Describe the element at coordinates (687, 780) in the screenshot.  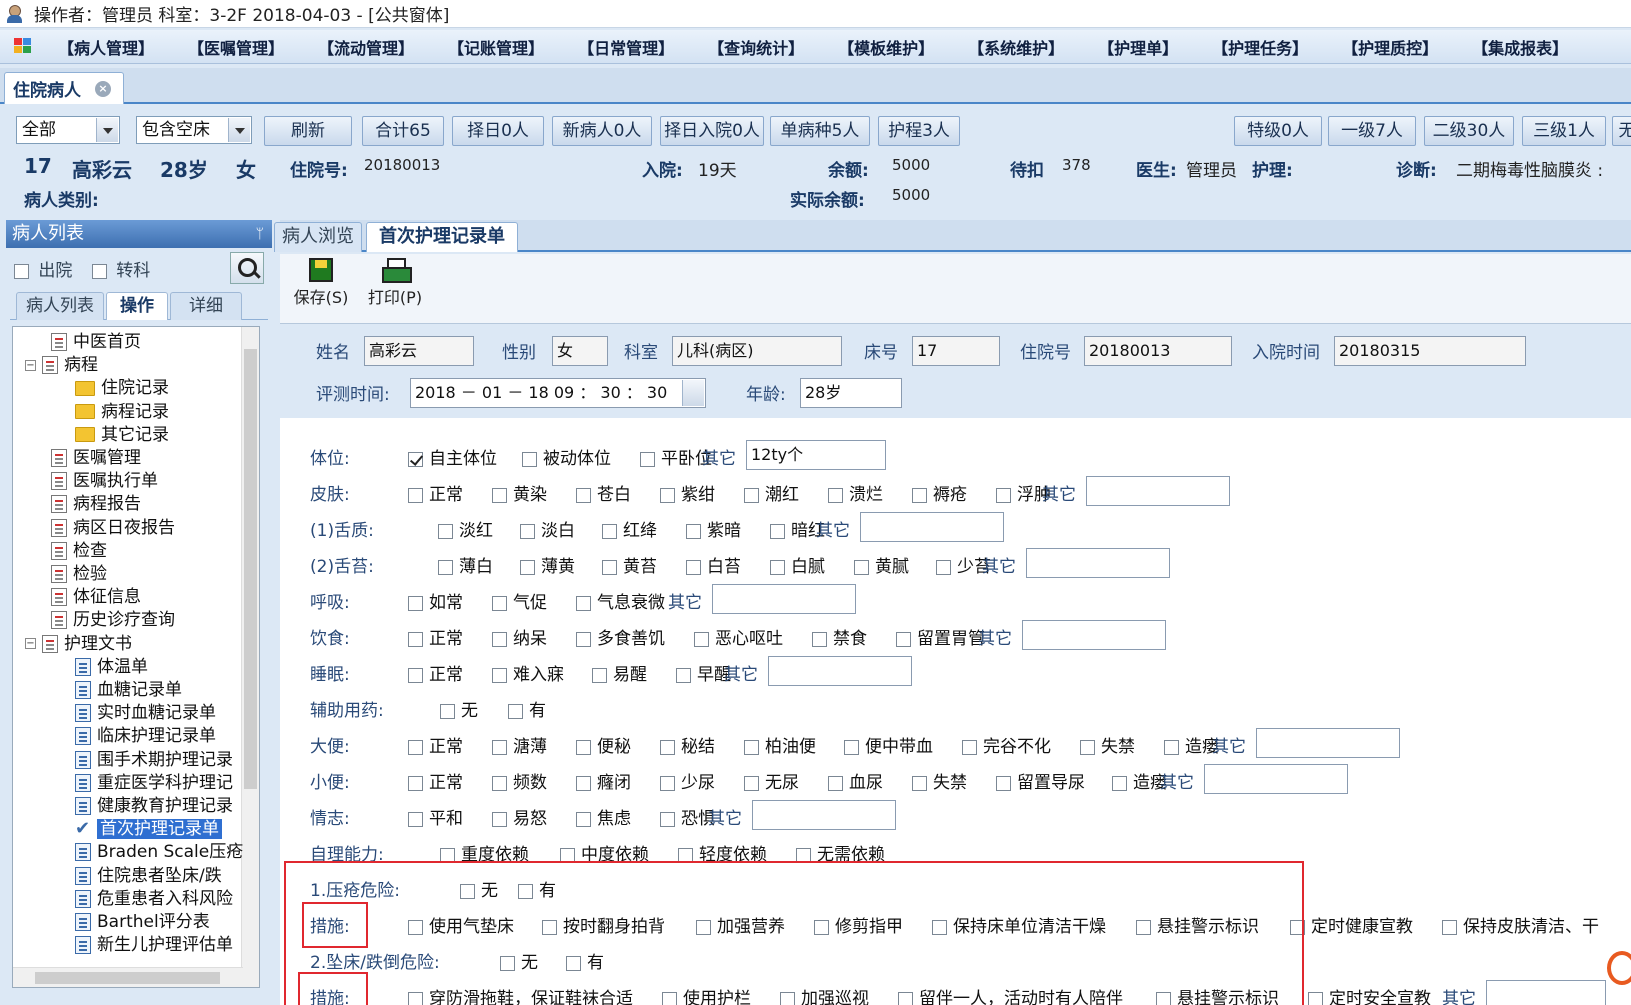
I see `option-3: 少尿` at that location.